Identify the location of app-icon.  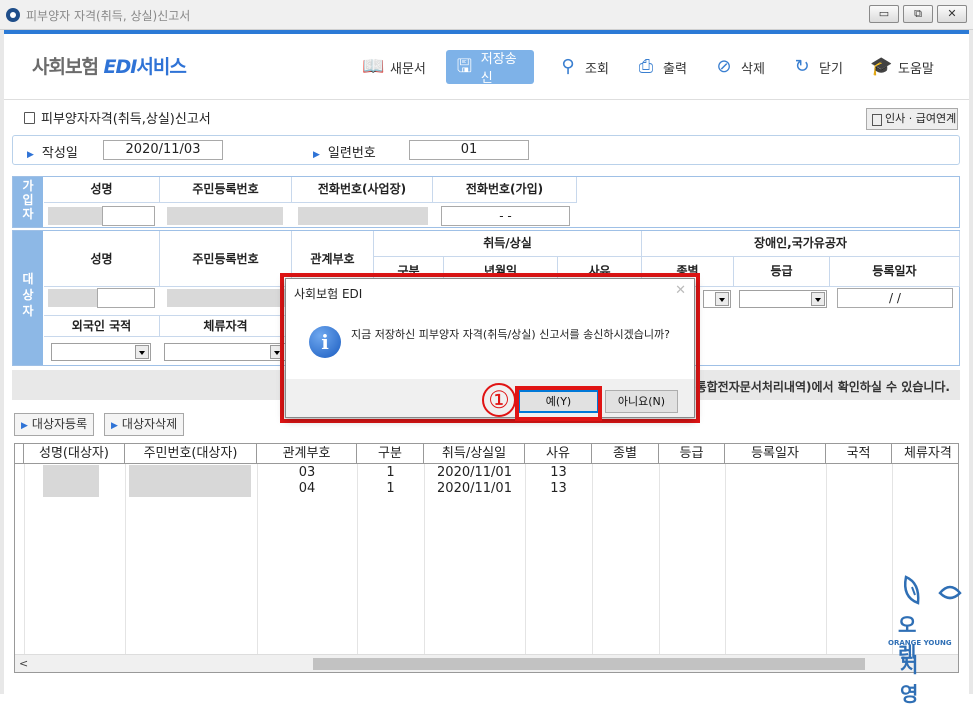
(13, 15).